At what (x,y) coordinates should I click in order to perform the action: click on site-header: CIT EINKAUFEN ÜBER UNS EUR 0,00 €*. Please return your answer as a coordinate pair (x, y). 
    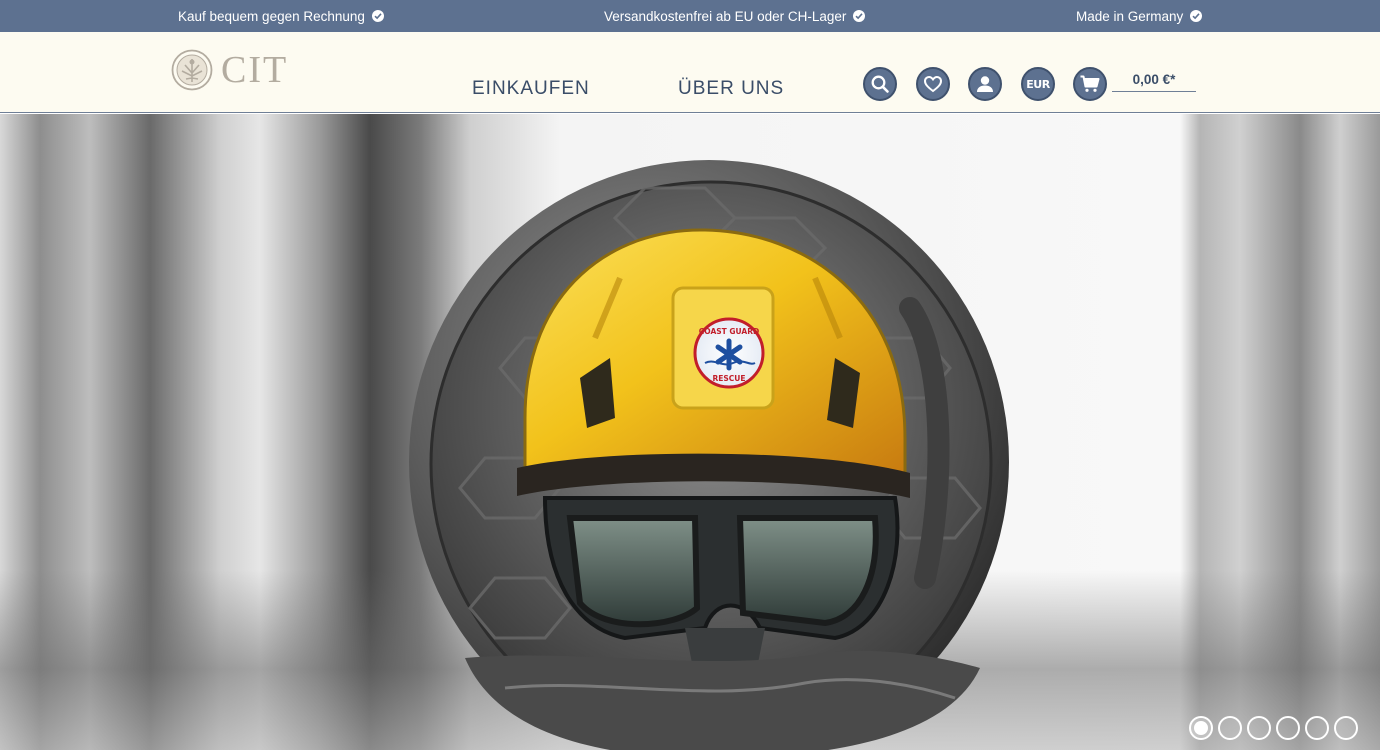
    Looking at the image, I should click on (690, 72).